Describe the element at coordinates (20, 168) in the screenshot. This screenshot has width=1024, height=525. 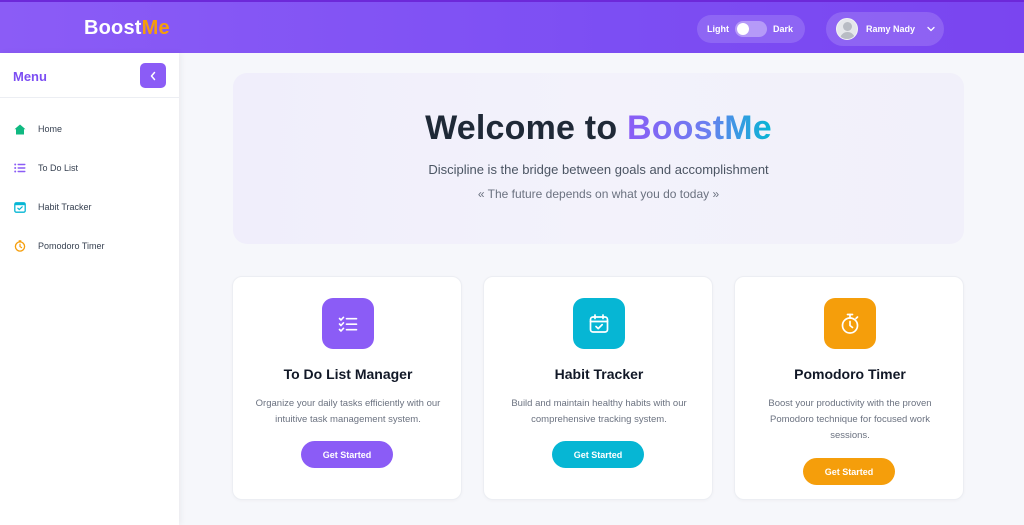
I see `list-icon` at that location.